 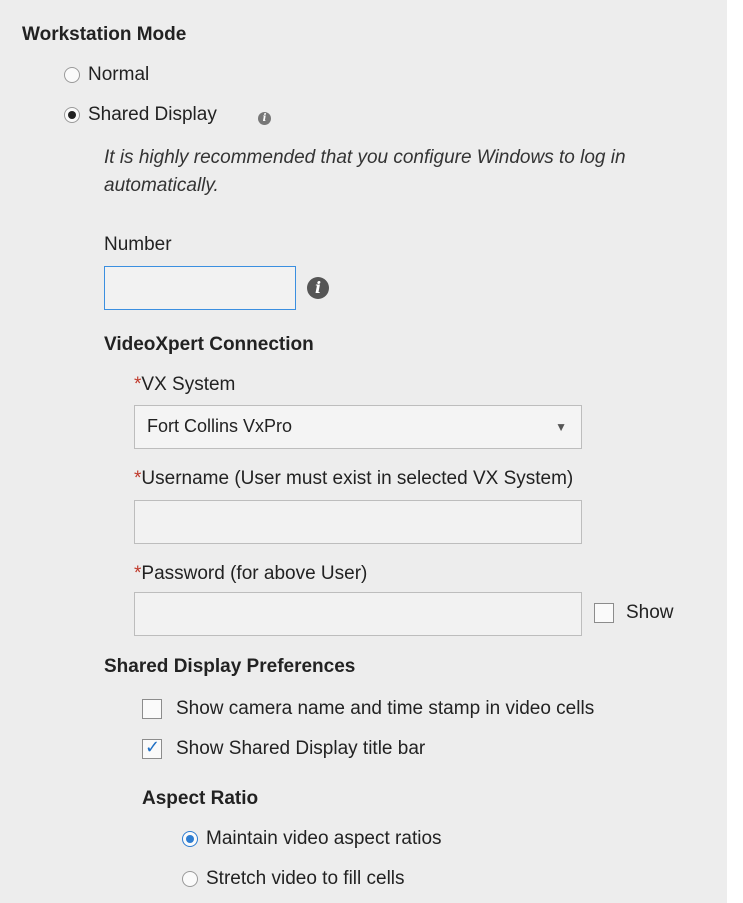 What do you see at coordinates (305, 879) in the screenshot?
I see `radio-stretch-video-label: Stretch video to fill cells` at bounding box center [305, 879].